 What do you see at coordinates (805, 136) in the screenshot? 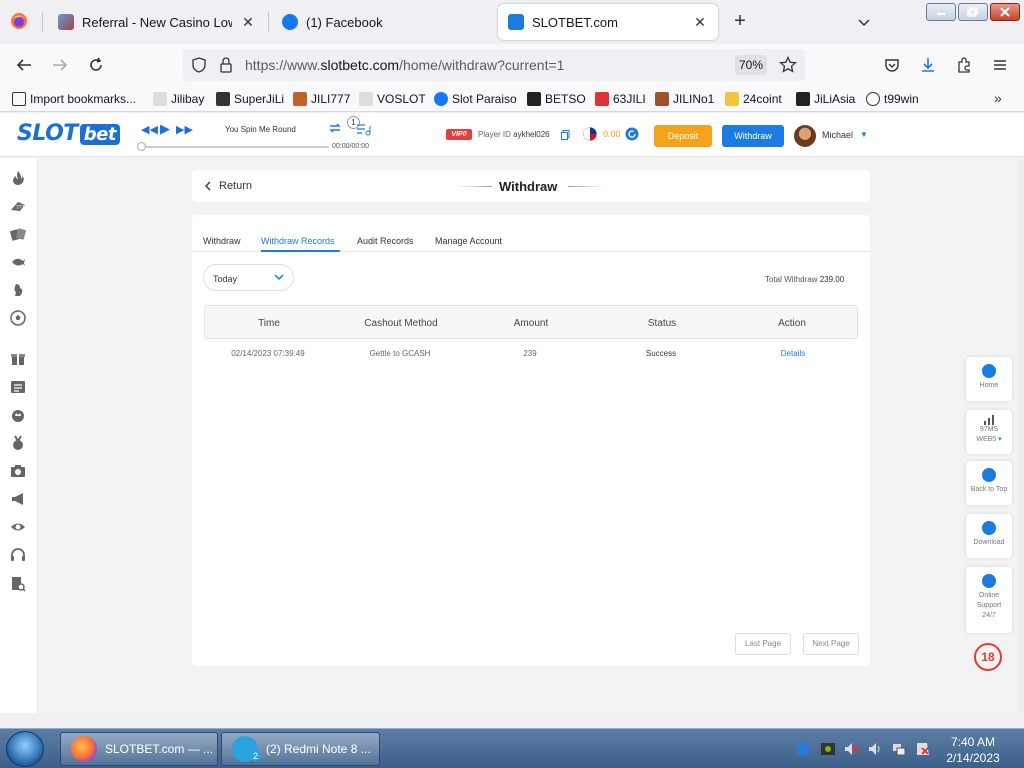
I see `avatar` at bounding box center [805, 136].